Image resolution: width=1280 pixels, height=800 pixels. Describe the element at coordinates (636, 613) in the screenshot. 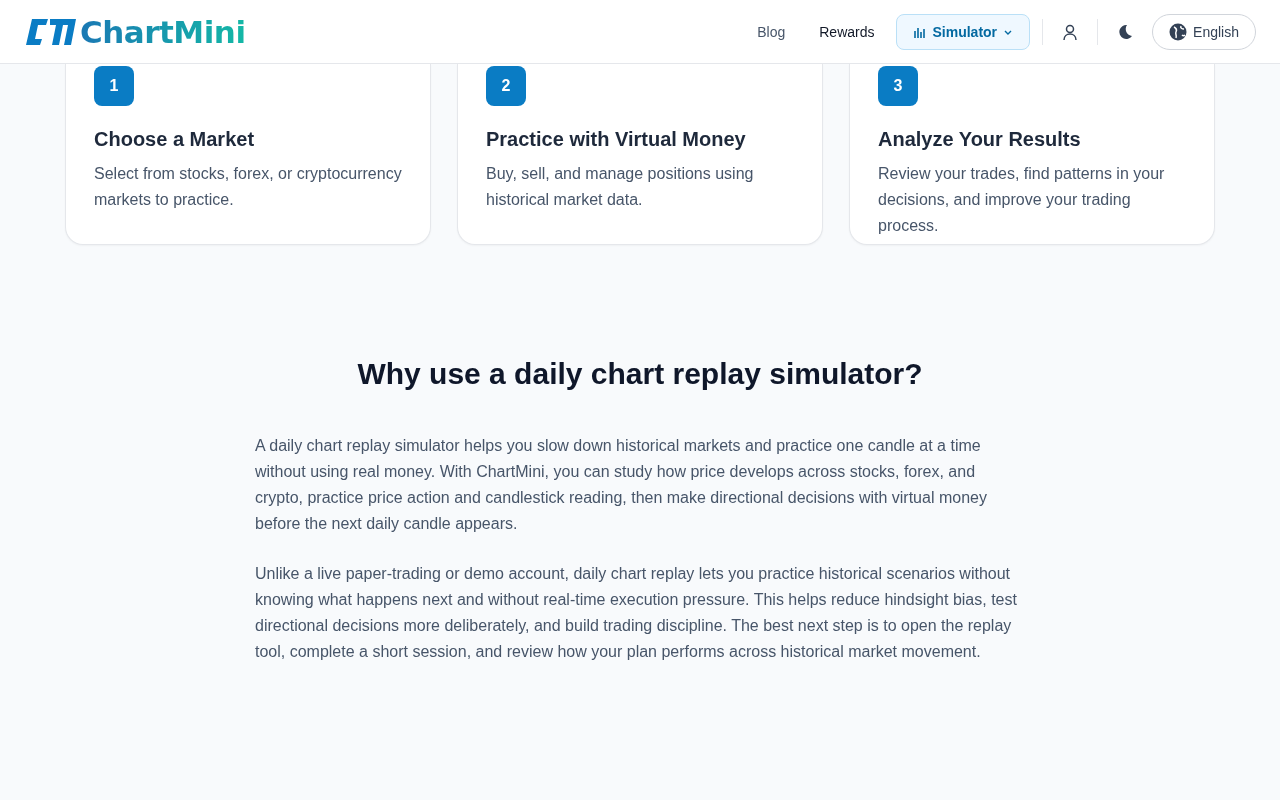

I see `paragraph: Unlike a live paper-trading or demo account, daily chart replay lets you practice historical scenarios without knowing what happens next and without real-time execution pressure. This helps reduce hindsight bias, test directional decisions more deliberately, and build trading discipline. The best next step is to open the replay tool, complete a short session, and review how your plan performs across historical market movement.` at that location.